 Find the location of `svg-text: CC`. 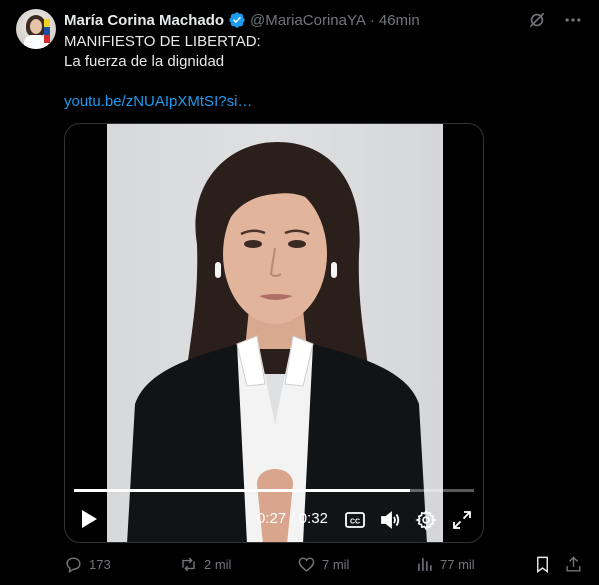

svg-text: CC is located at coordinates (355, 522).